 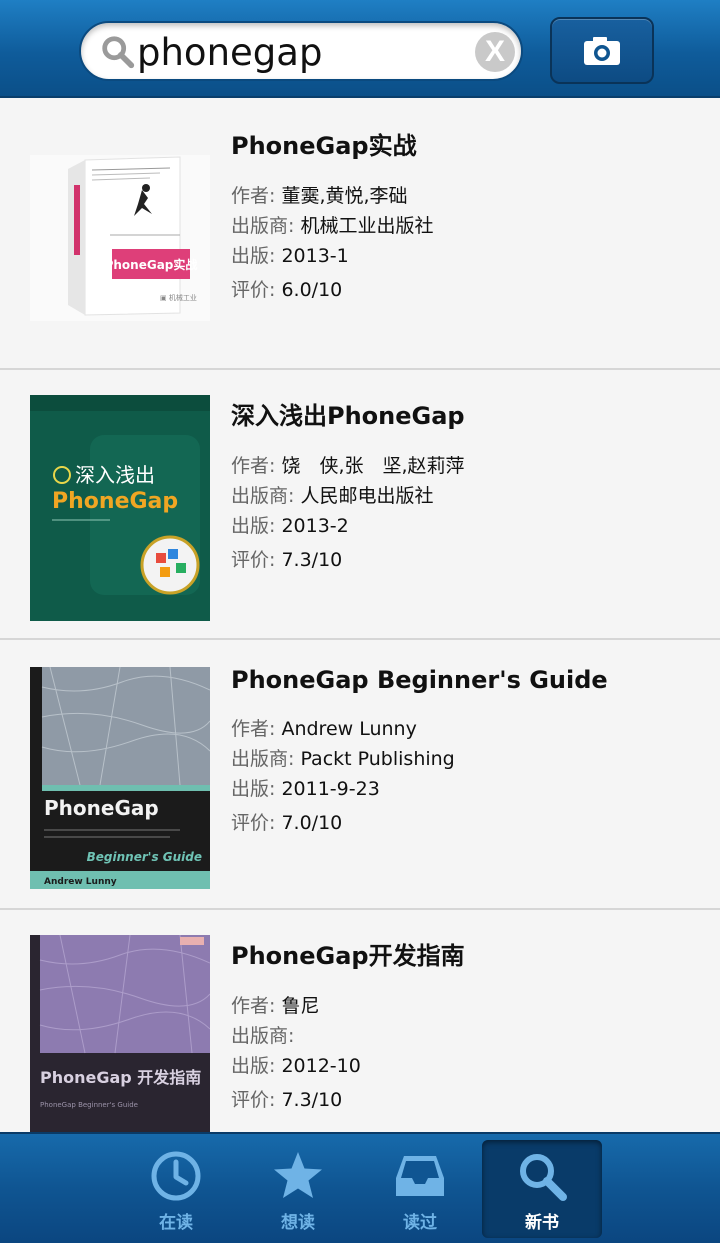 I want to click on search-box: X, so click(x=301, y=51).